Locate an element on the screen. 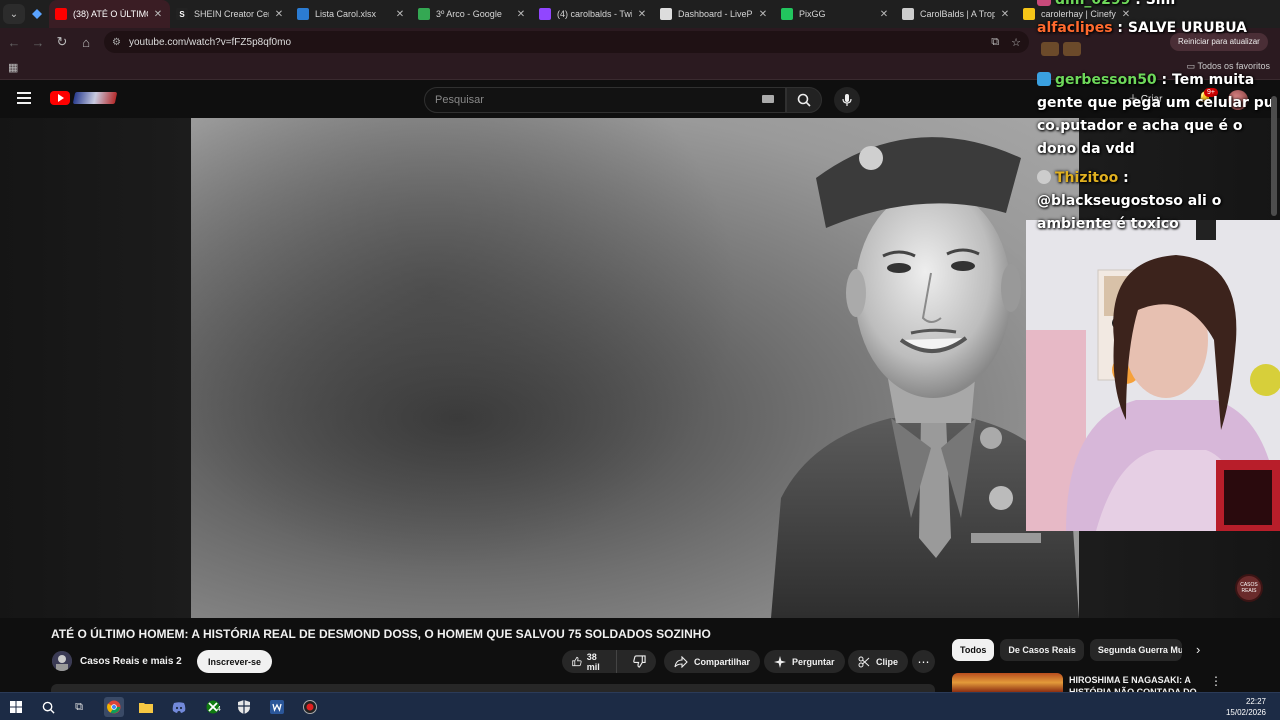  chat-text: : SALVE URUBUA is located at coordinates (1180, 28).